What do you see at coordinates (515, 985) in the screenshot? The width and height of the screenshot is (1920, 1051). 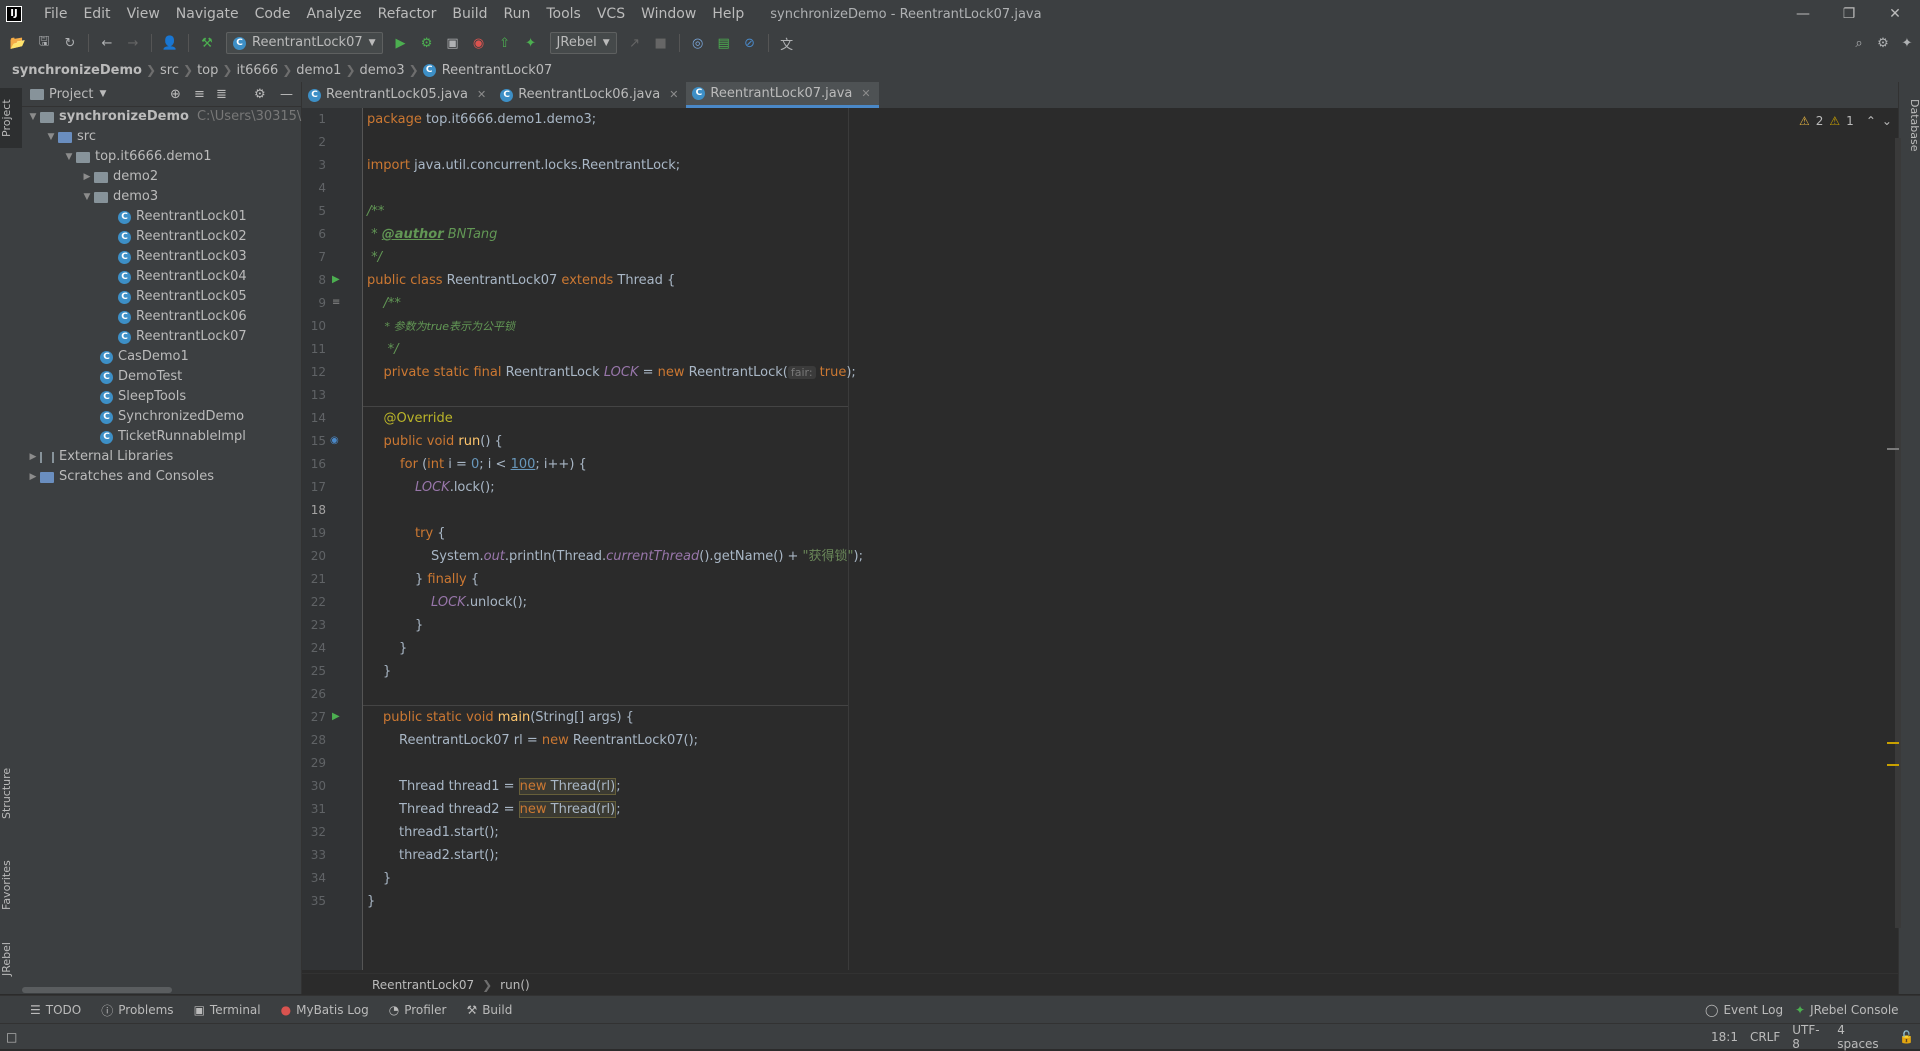 I see `editor-crumb-method: run()` at bounding box center [515, 985].